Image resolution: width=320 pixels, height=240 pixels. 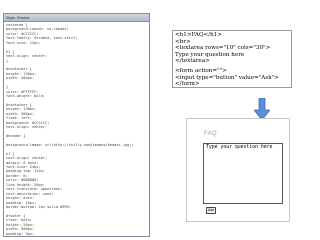 I want to click on css-editor-tab-styles: Styles, so click(x=10, y=18).